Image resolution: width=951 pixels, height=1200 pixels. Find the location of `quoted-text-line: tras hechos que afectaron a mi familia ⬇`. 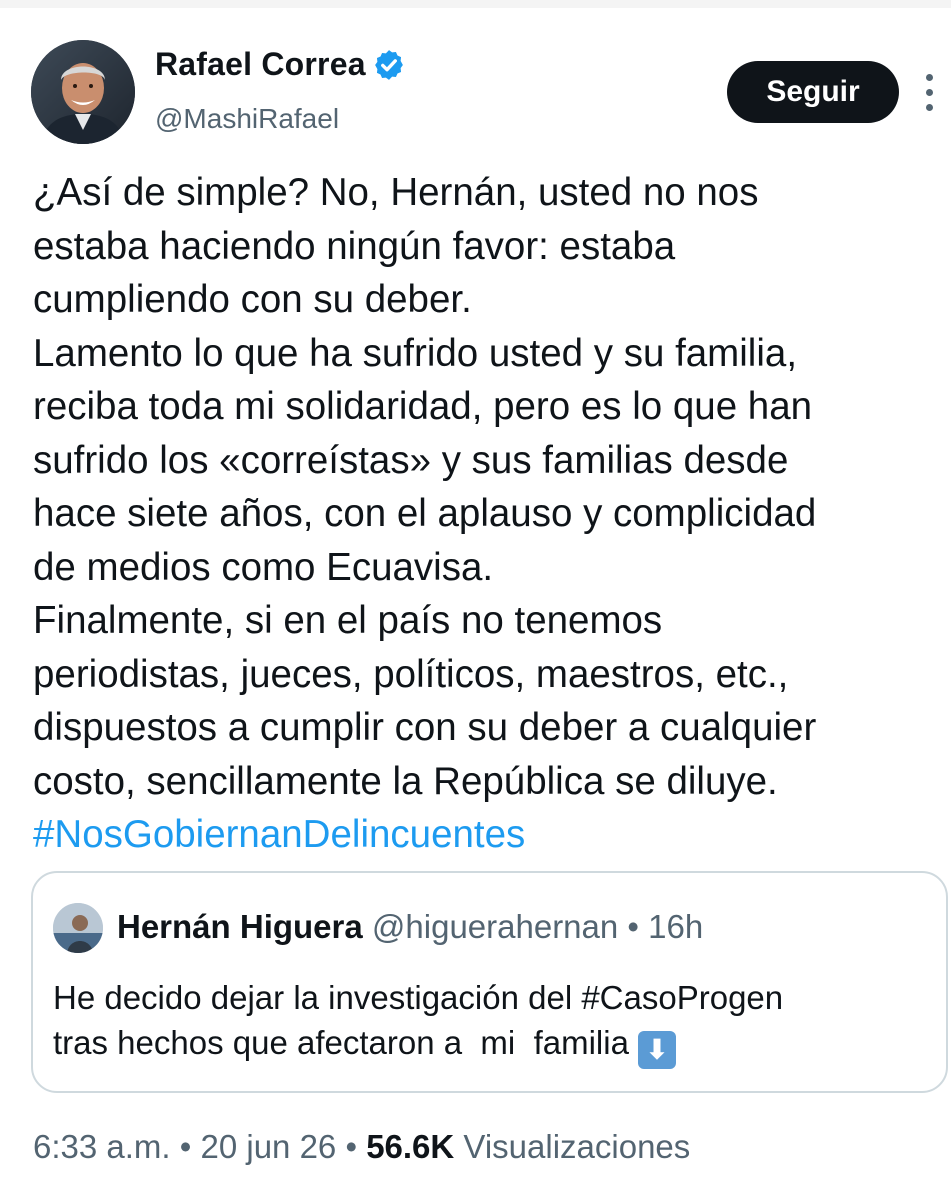

quoted-text-line: tras hechos que afectaron a mi familia ⬇ is located at coordinates (498, 1044).